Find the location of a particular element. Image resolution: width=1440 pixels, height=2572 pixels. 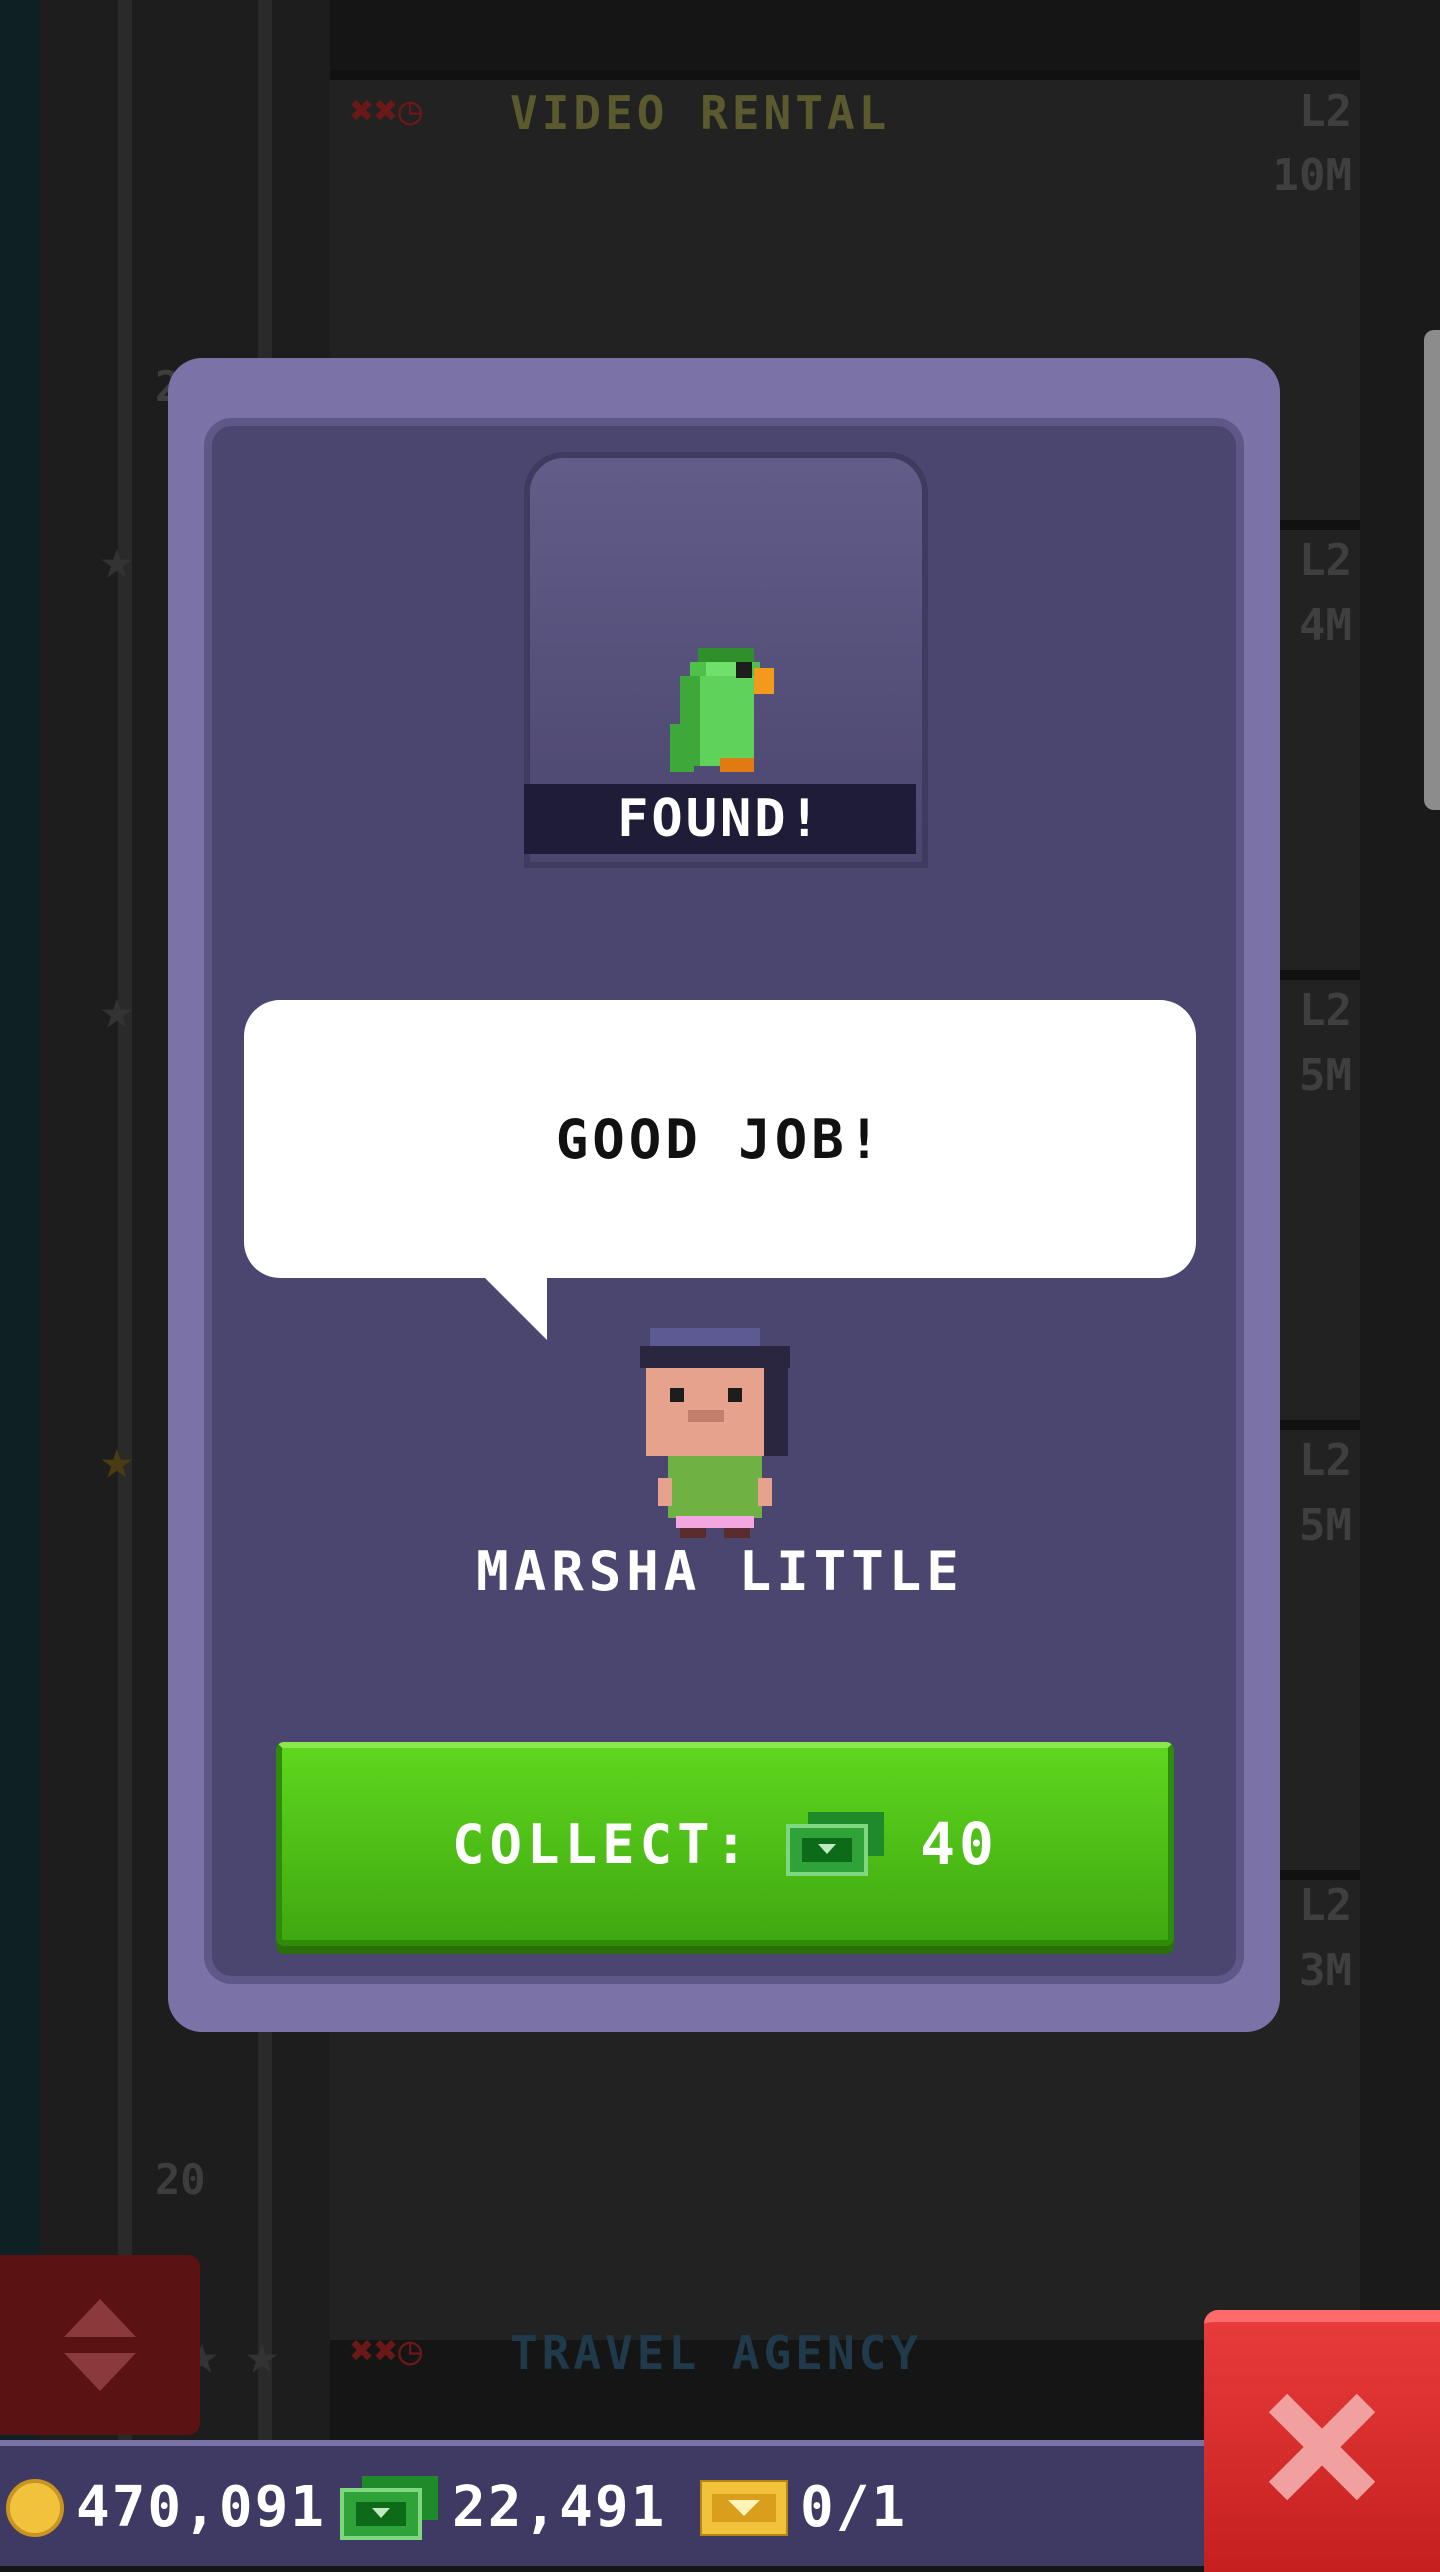

floor-name: TRAVEL AGENCY is located at coordinates (716, 2353).